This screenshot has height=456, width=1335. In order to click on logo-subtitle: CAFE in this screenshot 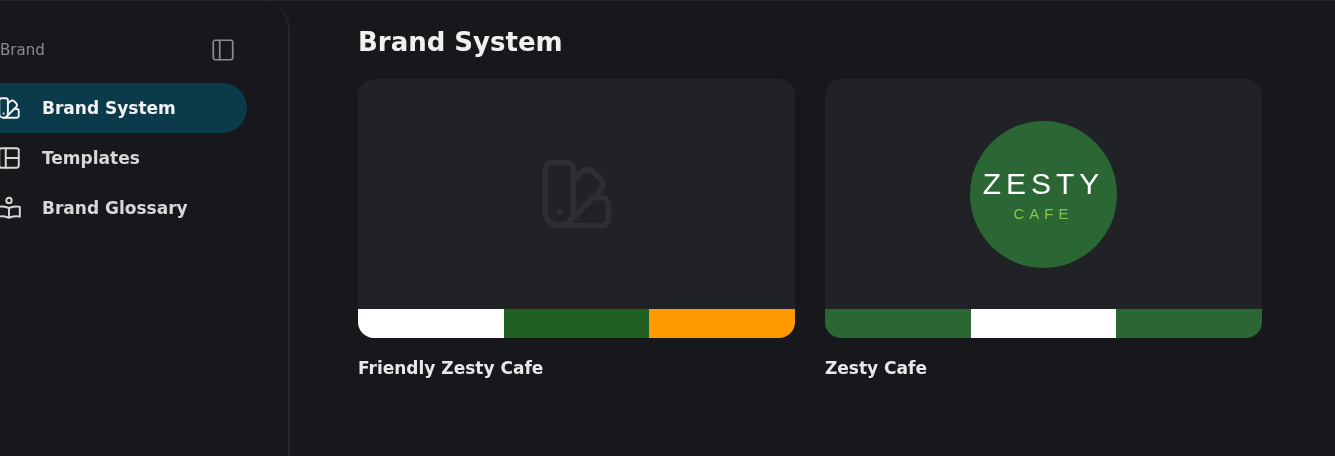, I will do `click(1043, 213)`.